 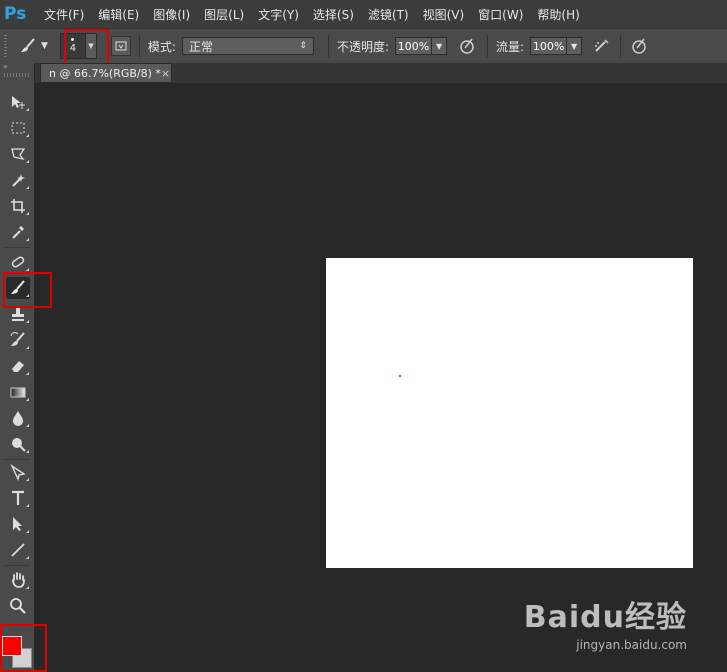 I want to click on gradient-tool-icon, so click(x=18, y=392).